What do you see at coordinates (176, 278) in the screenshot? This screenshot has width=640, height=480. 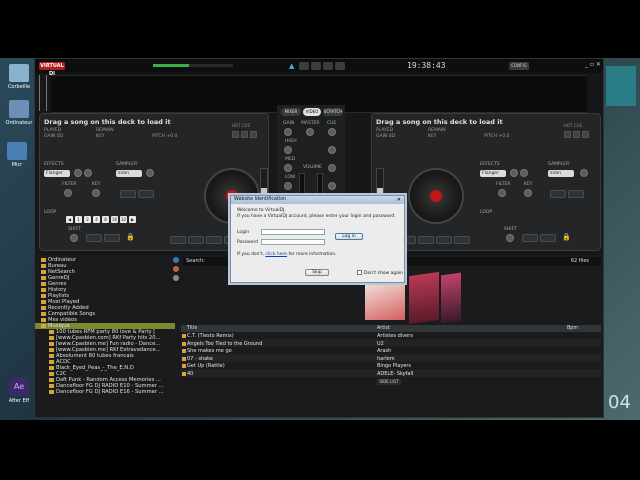 I see `playlist-icon` at bounding box center [176, 278].